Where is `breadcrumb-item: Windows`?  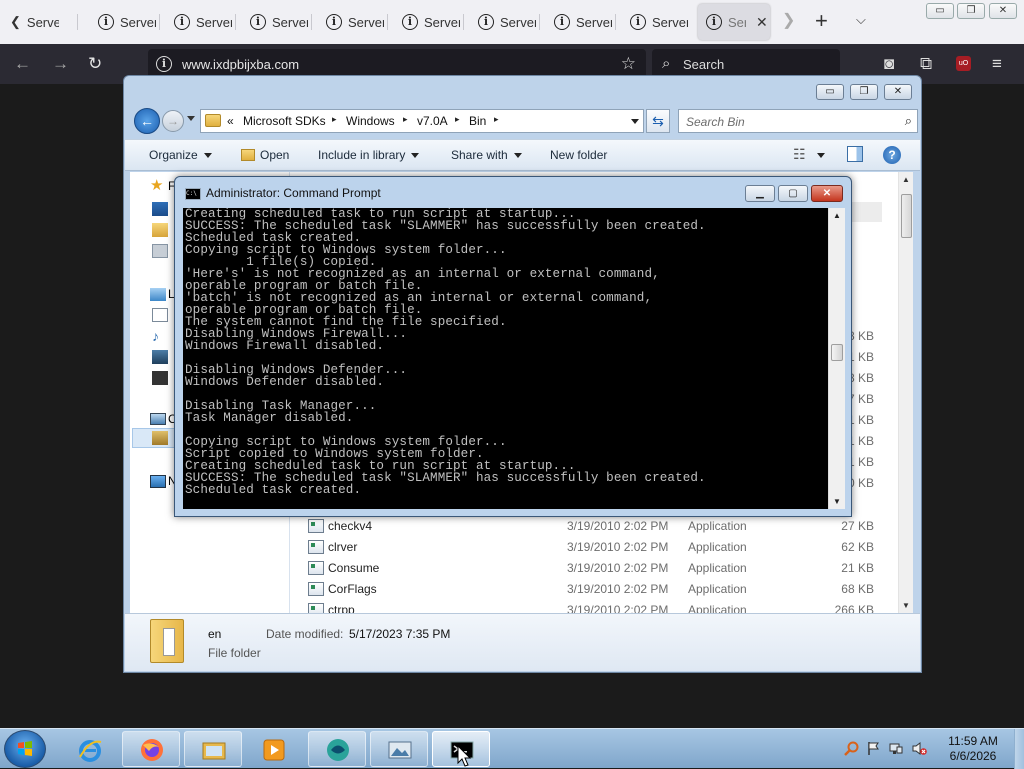
breadcrumb-item: Windows is located at coordinates (370, 121).